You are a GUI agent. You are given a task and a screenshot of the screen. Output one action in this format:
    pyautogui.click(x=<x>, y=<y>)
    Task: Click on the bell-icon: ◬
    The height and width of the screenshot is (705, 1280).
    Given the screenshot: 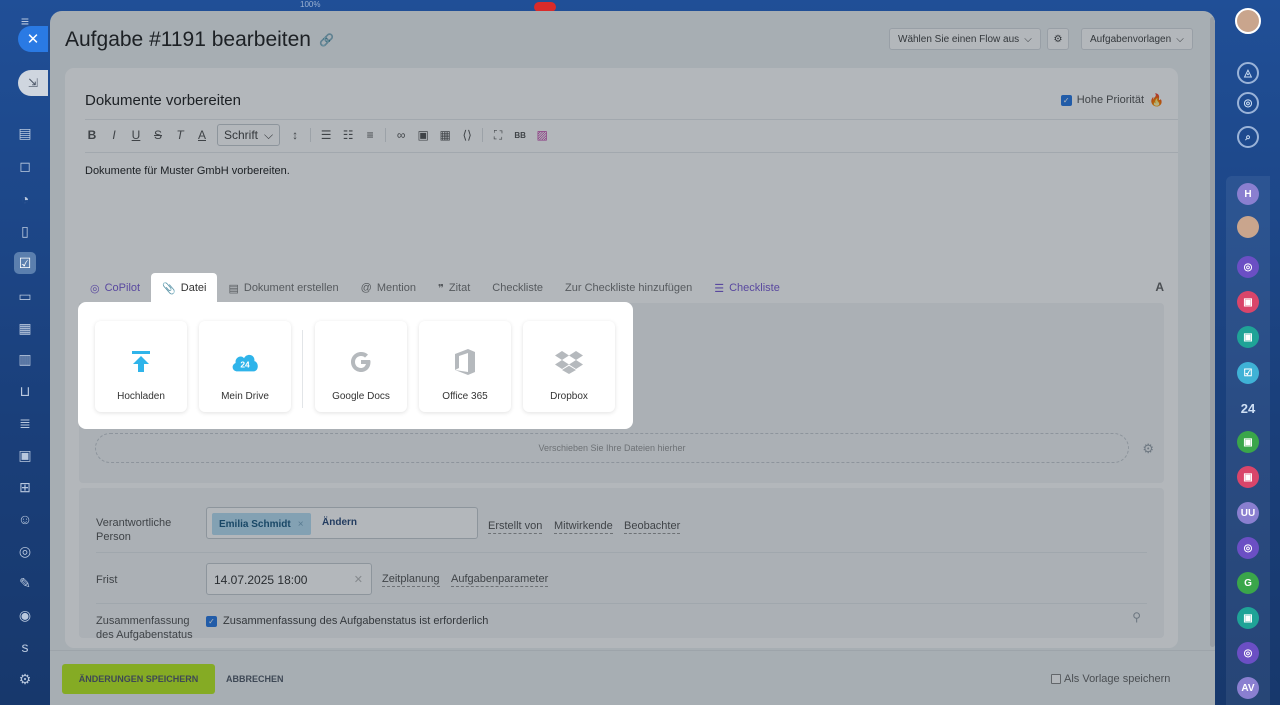 What is the action you would take?
    pyautogui.click(x=1248, y=73)
    